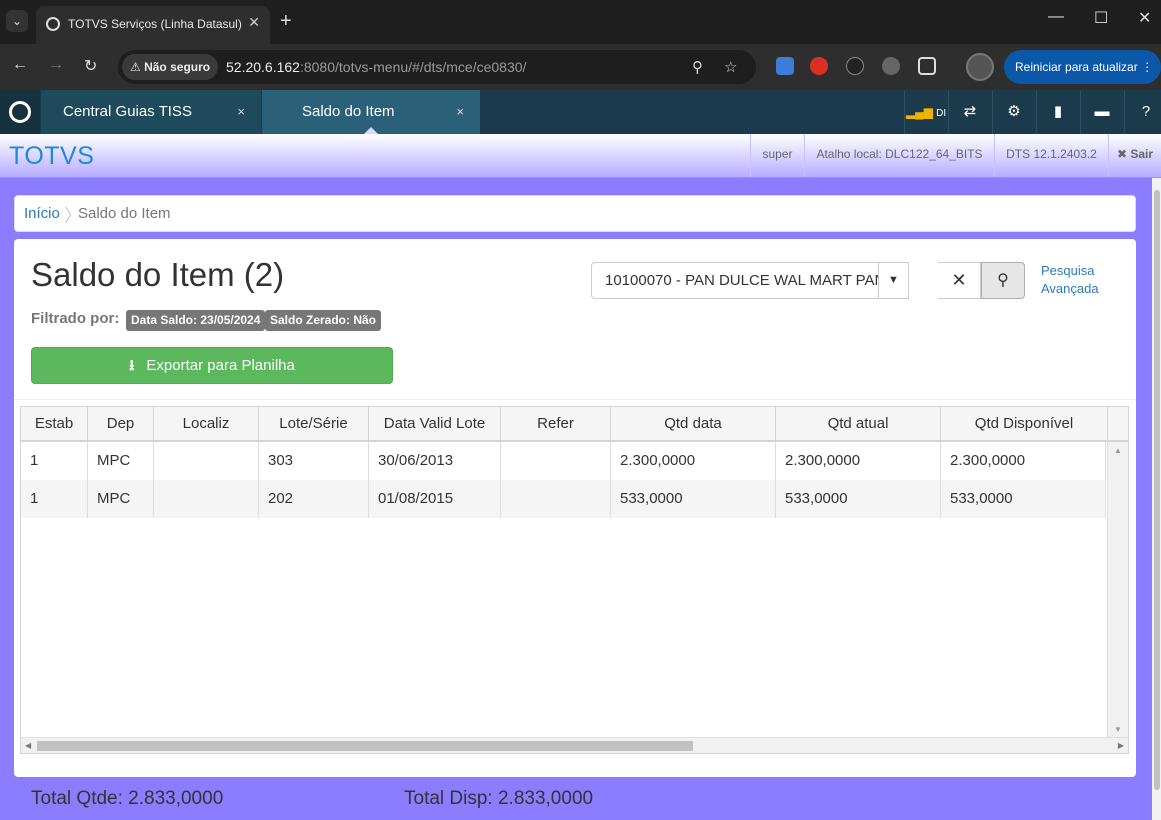  What do you see at coordinates (855, 66) in the screenshot?
I see `extension-magnifier-icon` at bounding box center [855, 66].